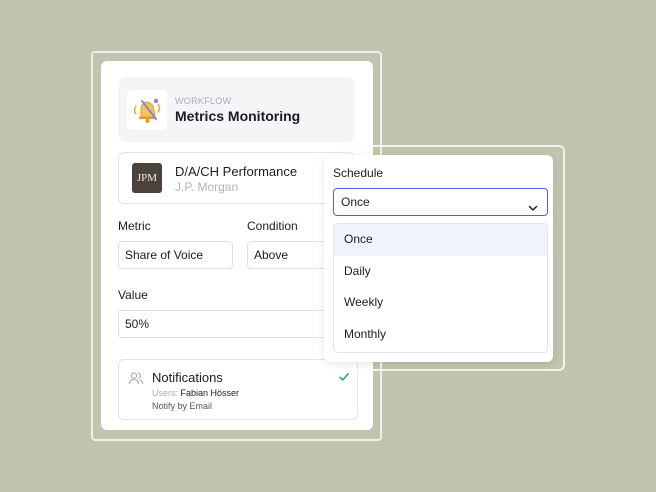 The image size is (656, 492). I want to click on workflow-overline: WORKFLOW, so click(203, 101).